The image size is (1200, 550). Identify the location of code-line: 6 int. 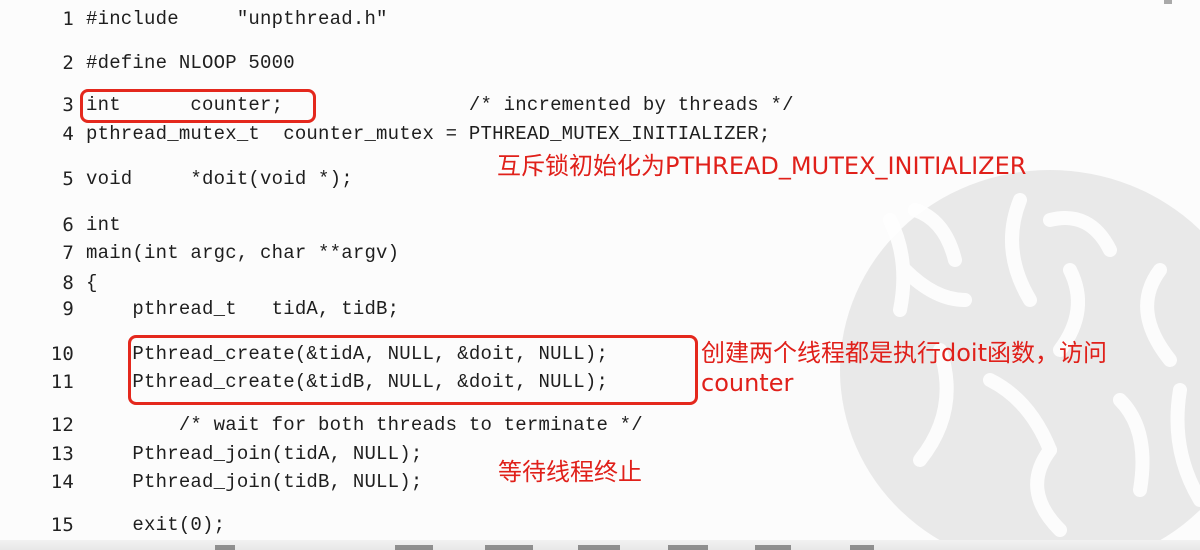
(600, 225).